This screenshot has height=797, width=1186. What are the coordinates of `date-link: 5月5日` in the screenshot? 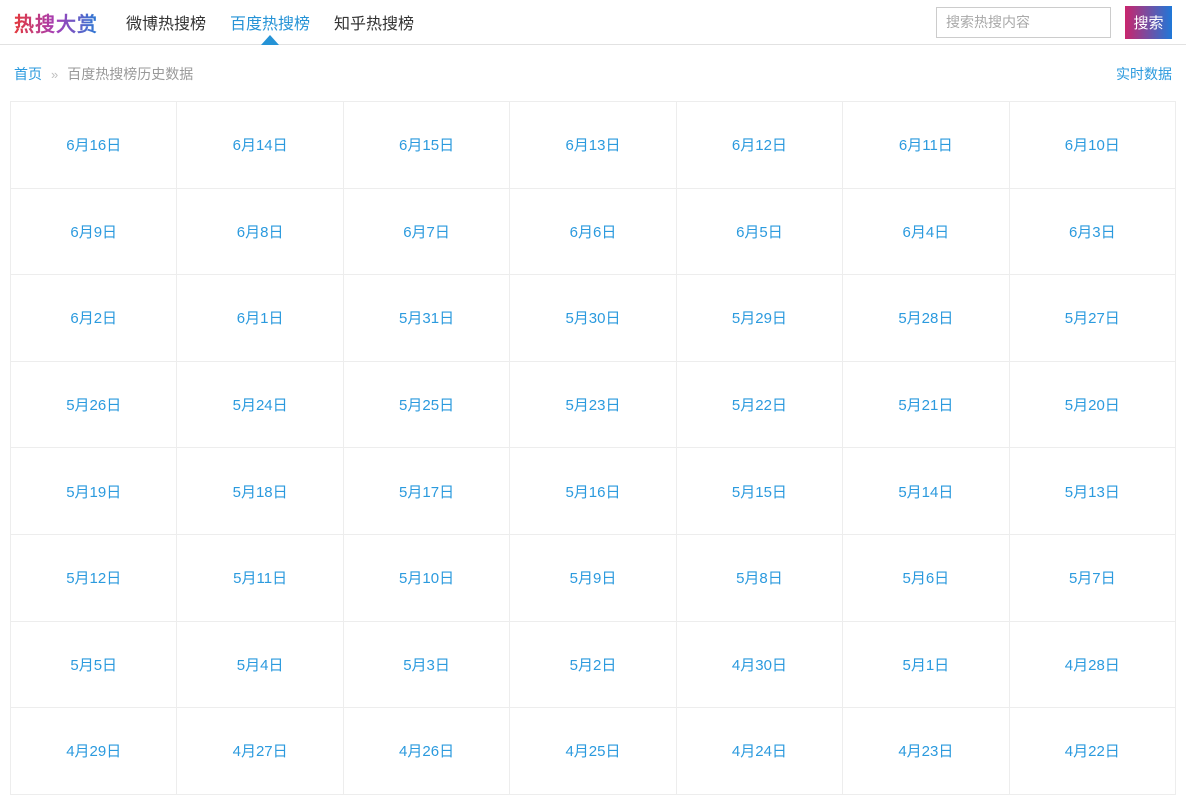 It's located at (93, 664).